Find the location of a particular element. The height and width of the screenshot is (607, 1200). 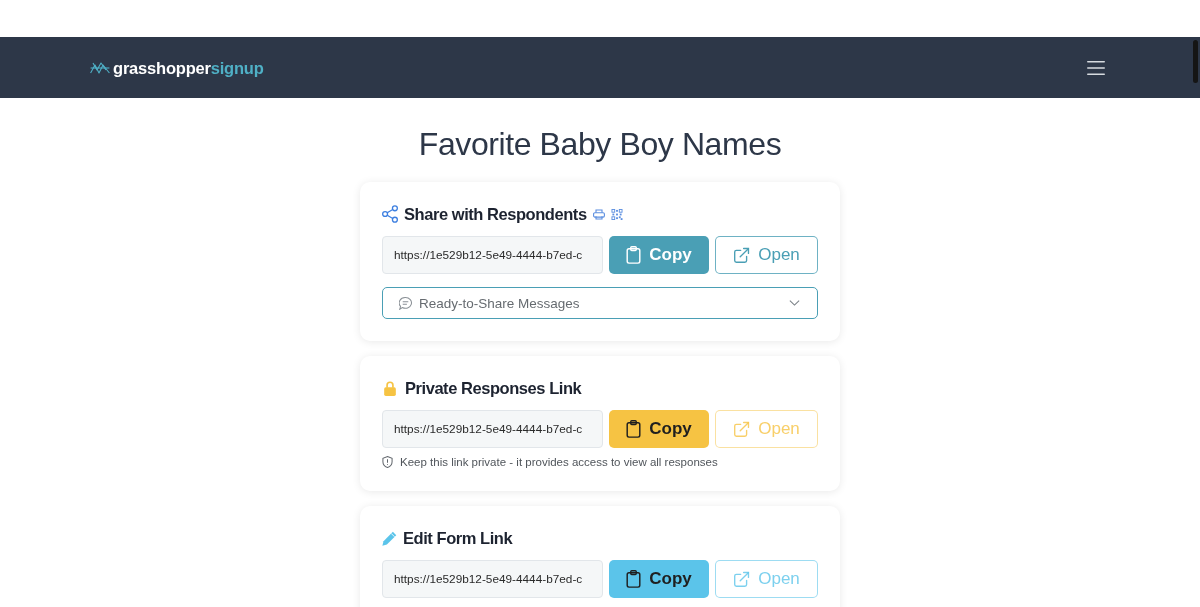

share-icon is located at coordinates (390, 214).